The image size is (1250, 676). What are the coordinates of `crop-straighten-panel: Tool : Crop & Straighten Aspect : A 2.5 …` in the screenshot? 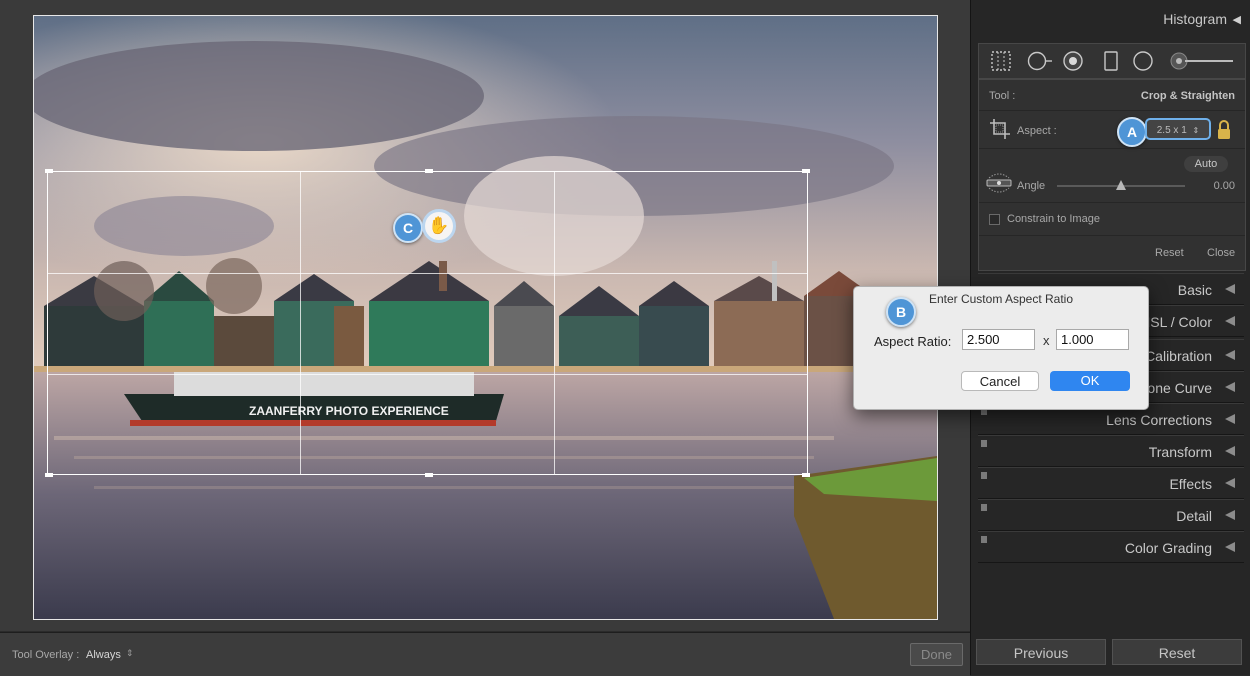 It's located at (1112, 175).